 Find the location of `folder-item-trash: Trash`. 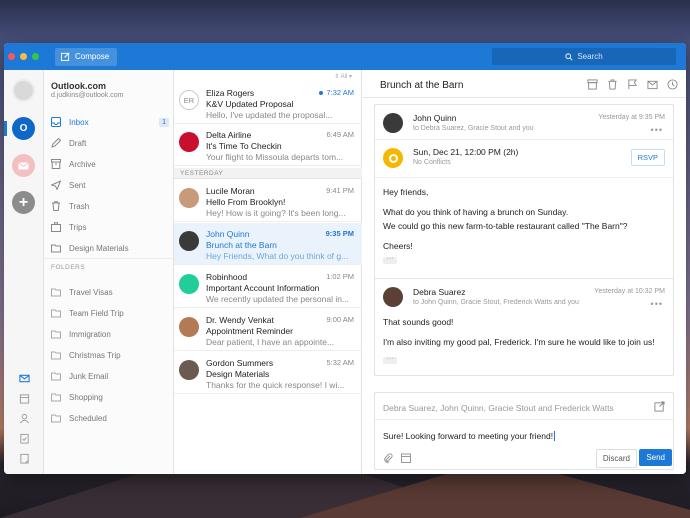

folder-item-trash: Trash is located at coordinates (110, 206).